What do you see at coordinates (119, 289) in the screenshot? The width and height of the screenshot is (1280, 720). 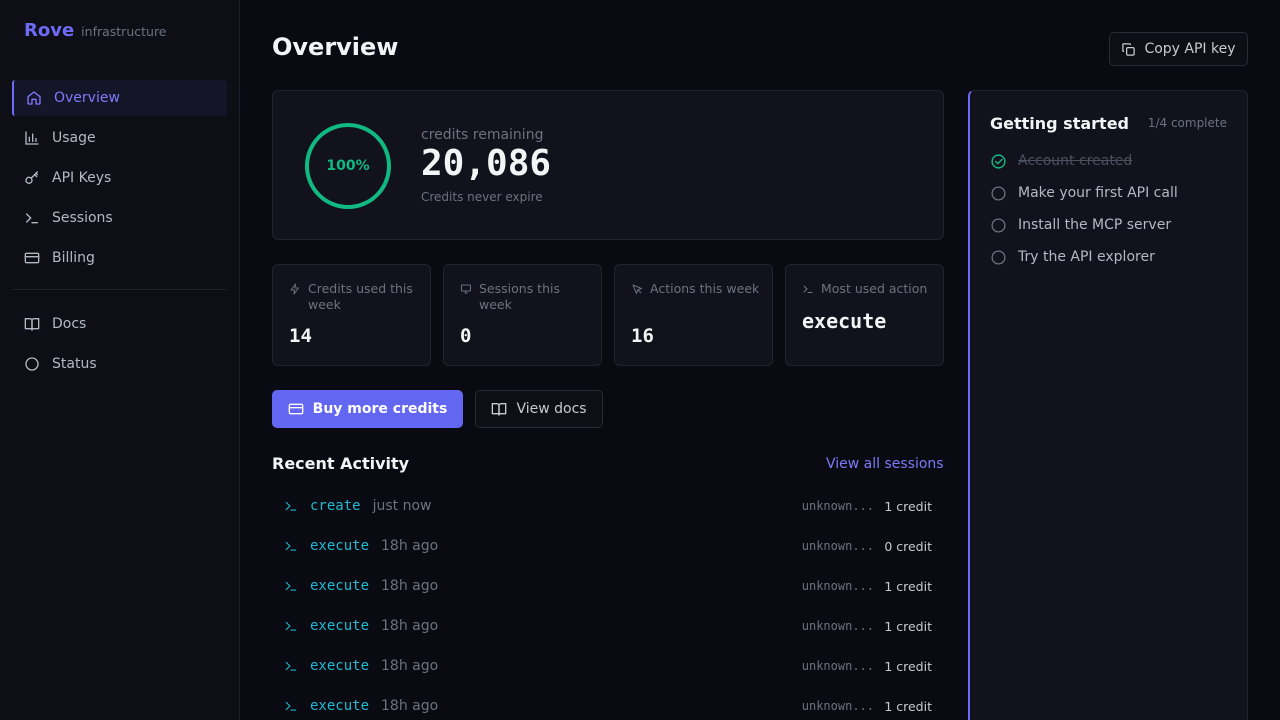 I see `sidebar-divider` at bounding box center [119, 289].